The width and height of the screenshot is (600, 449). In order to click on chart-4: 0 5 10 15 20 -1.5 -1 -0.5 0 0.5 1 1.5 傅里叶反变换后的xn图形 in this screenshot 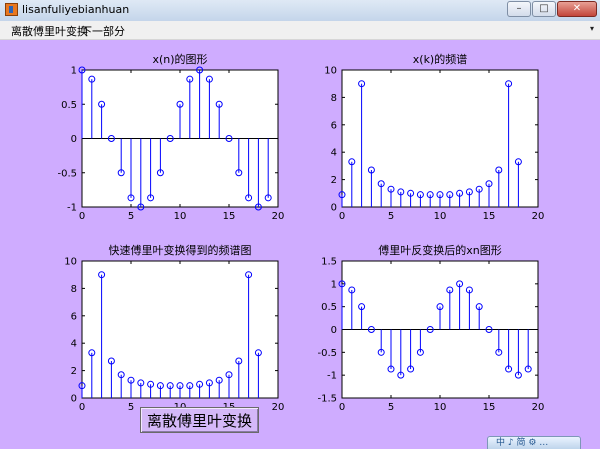, I will do `click(430, 328)`.